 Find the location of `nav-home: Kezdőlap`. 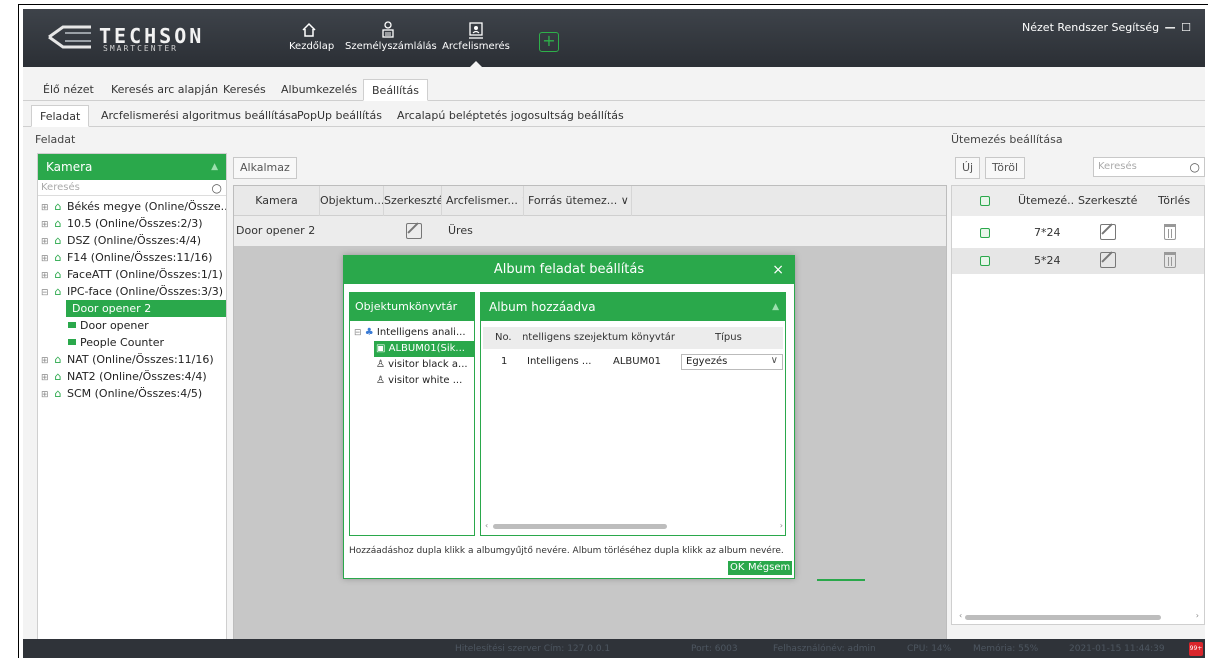

nav-home: Kezdőlap is located at coordinates (311, 44).